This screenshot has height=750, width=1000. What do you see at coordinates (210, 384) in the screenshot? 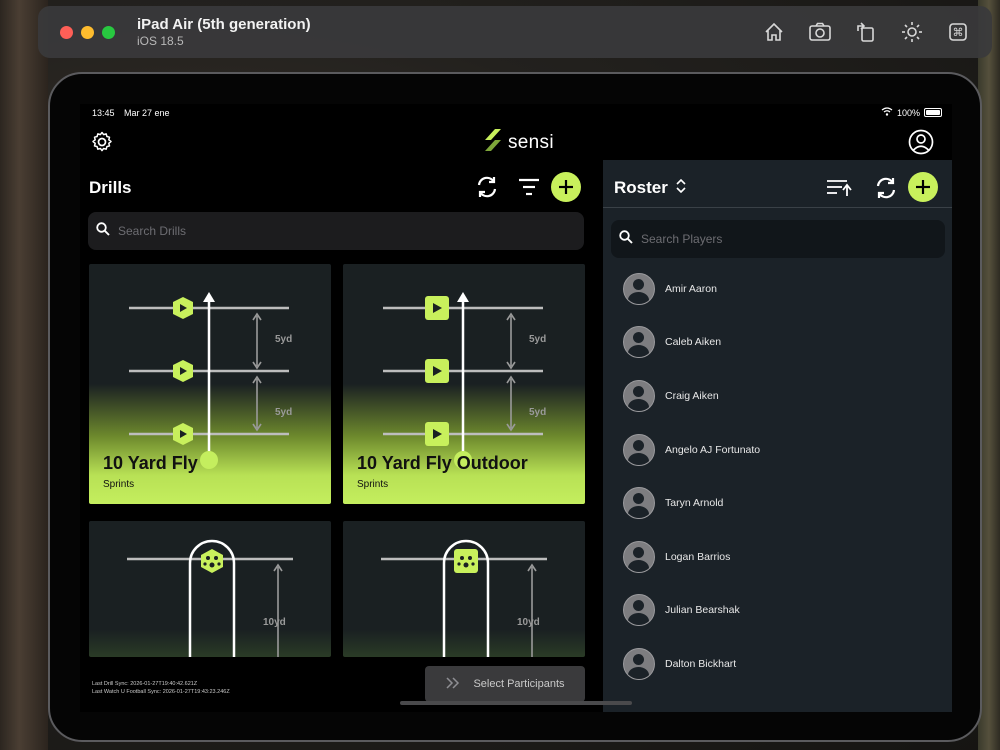
I see `drill-card: 5yd 5yd 10 Yard Fly Sprints` at bounding box center [210, 384].